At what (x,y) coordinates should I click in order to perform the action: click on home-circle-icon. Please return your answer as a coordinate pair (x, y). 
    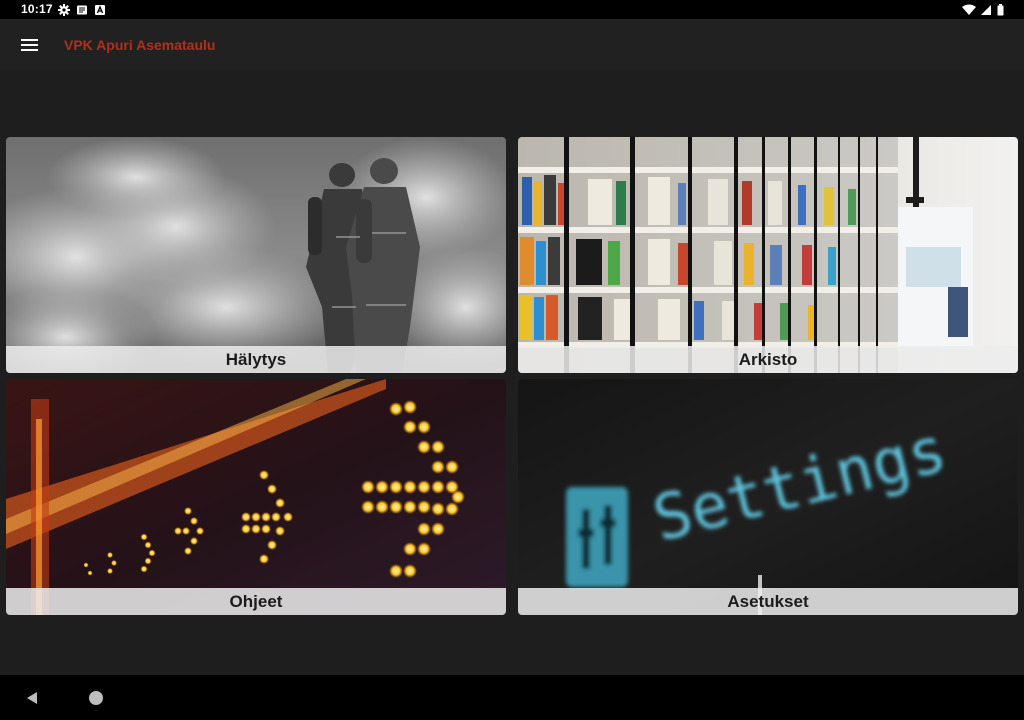
    Looking at the image, I should click on (96, 698).